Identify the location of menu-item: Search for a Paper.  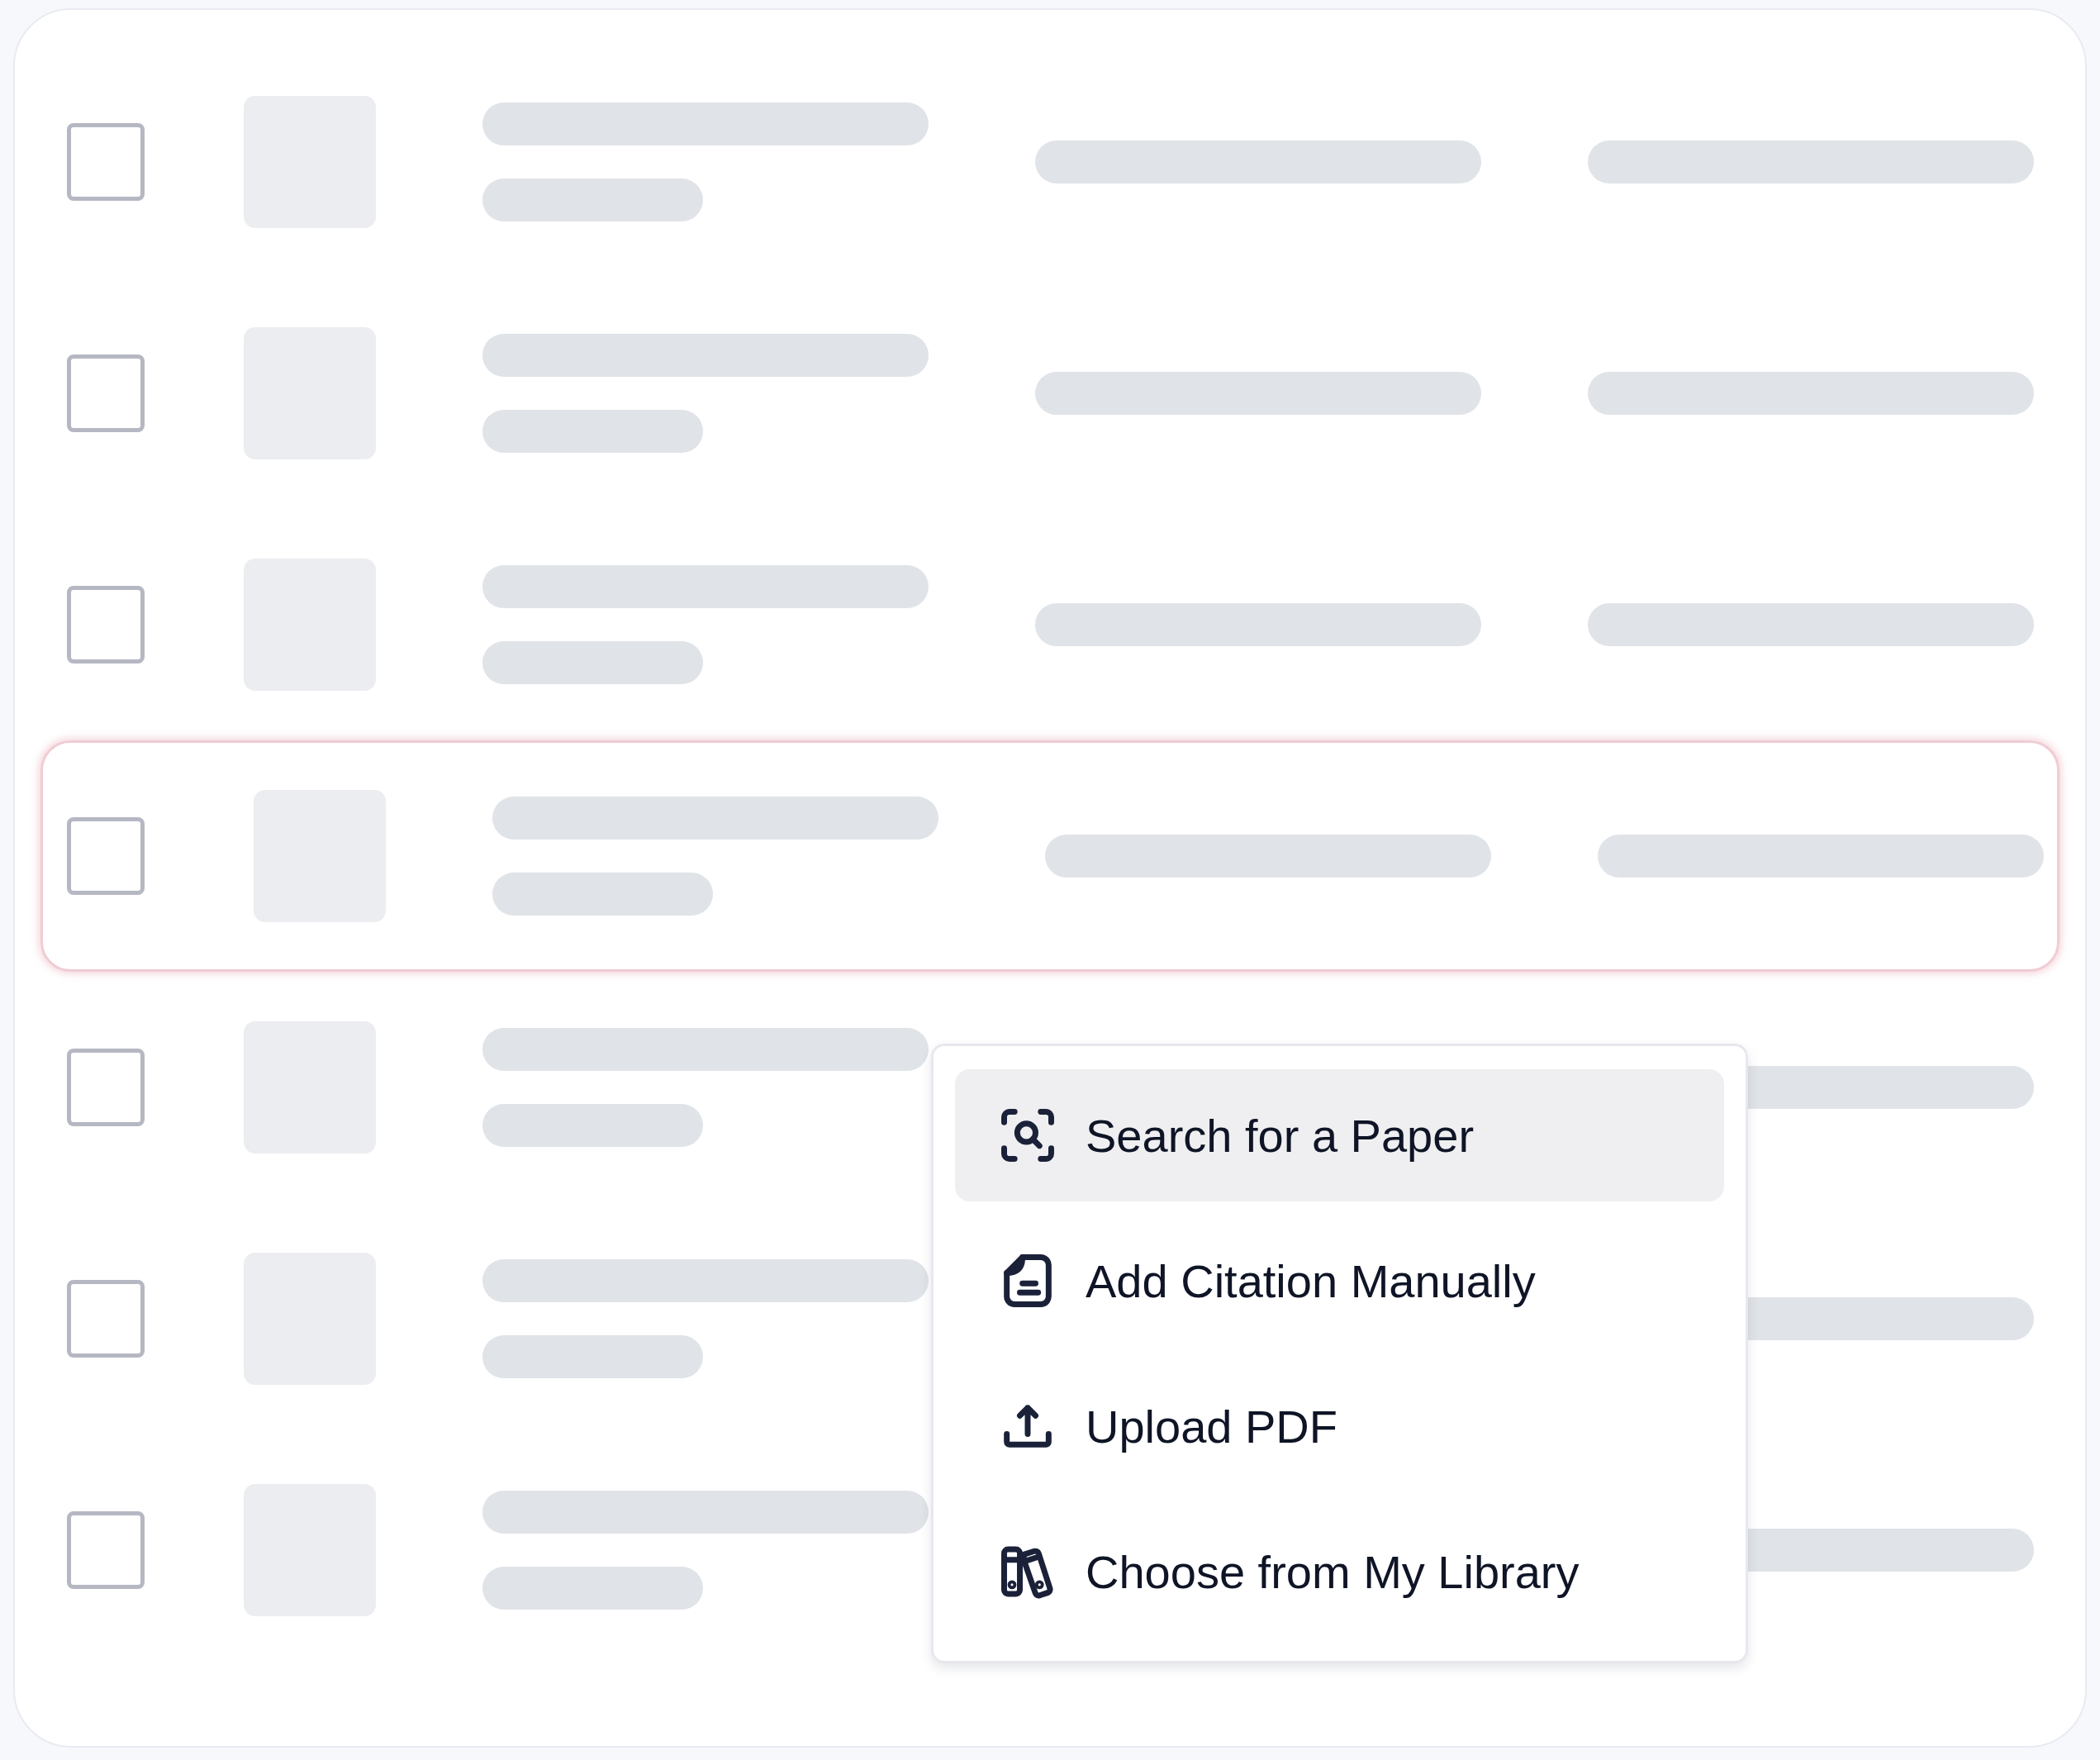
(1339, 1135).